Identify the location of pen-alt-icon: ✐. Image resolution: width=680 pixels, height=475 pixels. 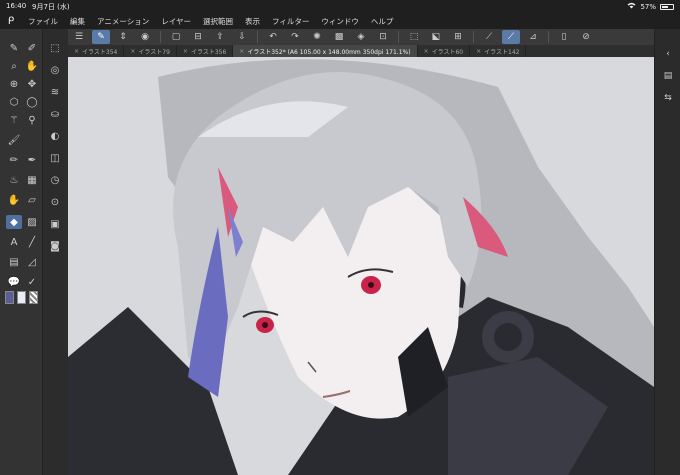
(32, 48).